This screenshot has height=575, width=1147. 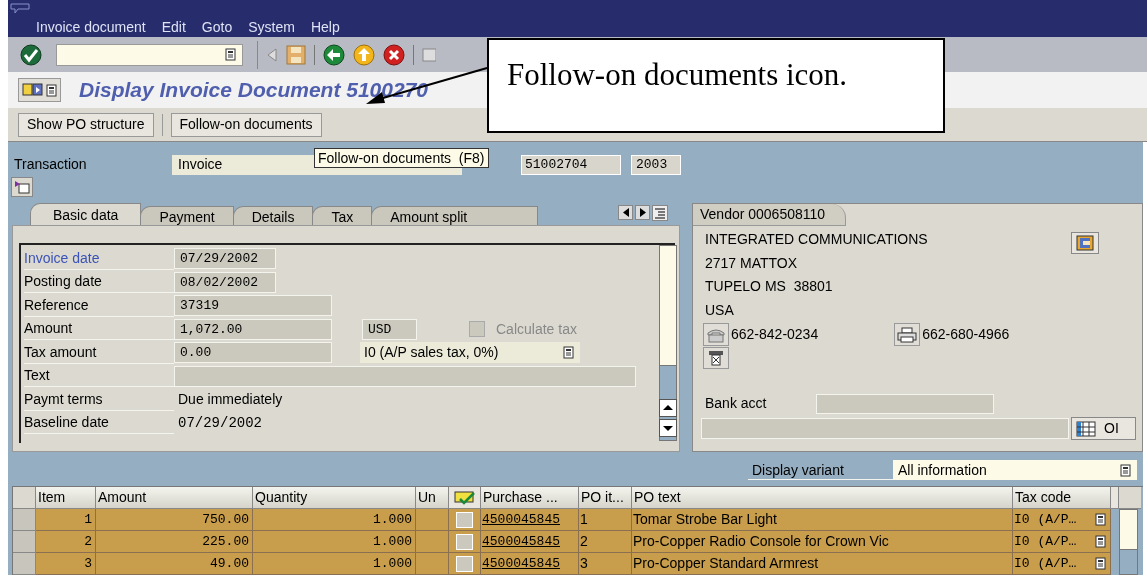 I want to click on input-field: 1,072.00, so click(x=253, y=329).